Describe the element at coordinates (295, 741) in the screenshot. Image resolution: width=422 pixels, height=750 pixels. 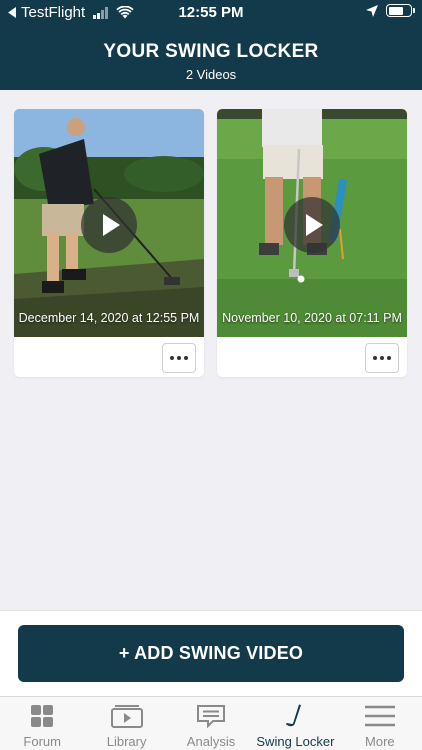
I see `tab-label: Swing Locker` at that location.